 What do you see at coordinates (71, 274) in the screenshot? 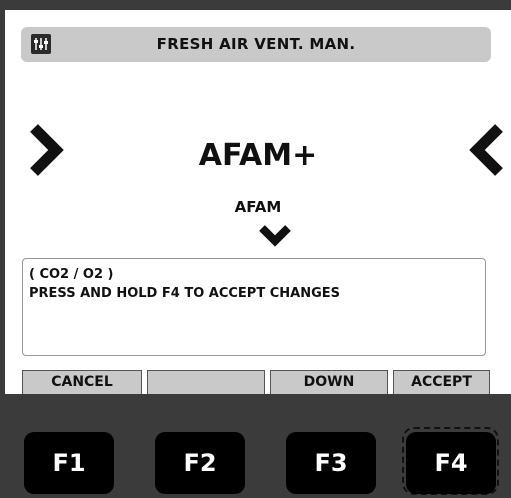
I see `info-line-gas: ( CO2 / O2 )` at bounding box center [71, 274].